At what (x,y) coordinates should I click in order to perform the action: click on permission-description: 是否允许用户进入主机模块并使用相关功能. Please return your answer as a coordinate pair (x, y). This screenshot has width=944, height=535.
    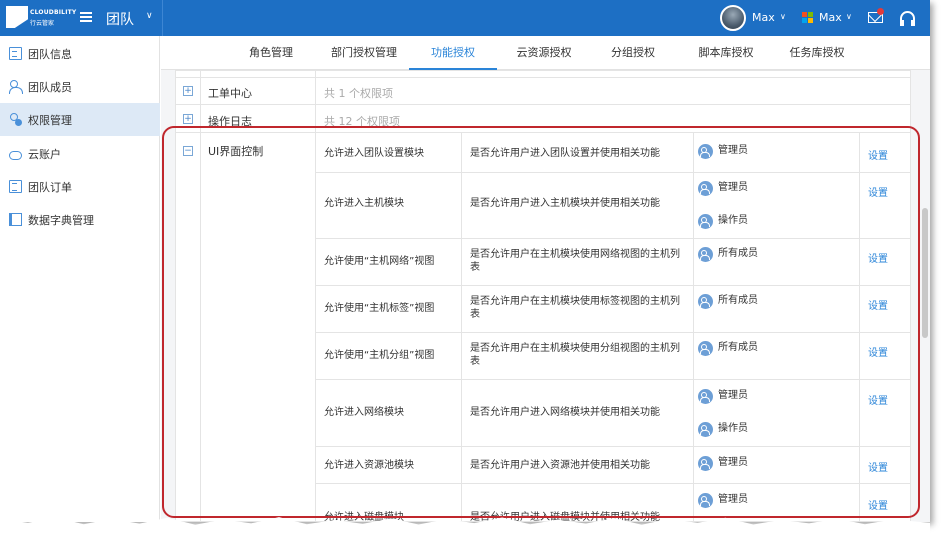
    Looking at the image, I should click on (565, 203).